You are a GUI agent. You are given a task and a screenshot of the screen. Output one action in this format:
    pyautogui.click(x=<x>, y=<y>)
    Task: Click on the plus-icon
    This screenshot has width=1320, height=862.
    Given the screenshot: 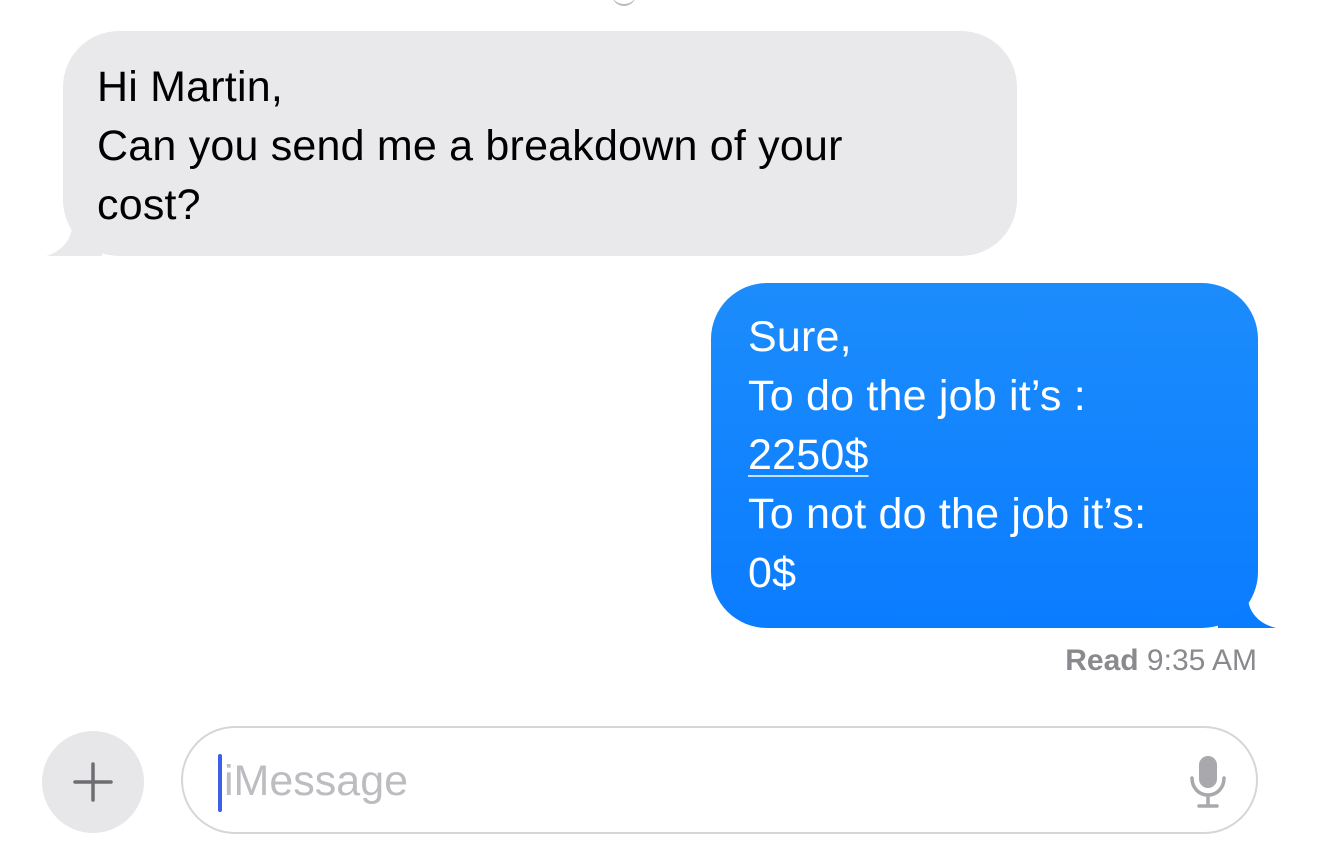 What is the action you would take?
    pyautogui.click(x=93, y=782)
    